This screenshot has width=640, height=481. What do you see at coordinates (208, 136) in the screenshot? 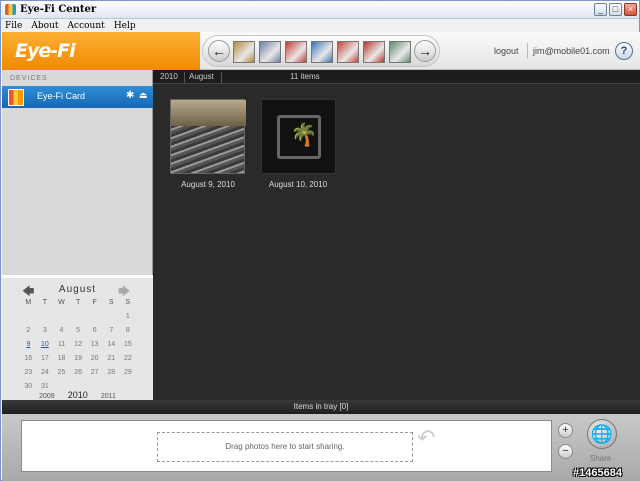
I see `photo-thumbnail-keyboard` at bounding box center [208, 136].